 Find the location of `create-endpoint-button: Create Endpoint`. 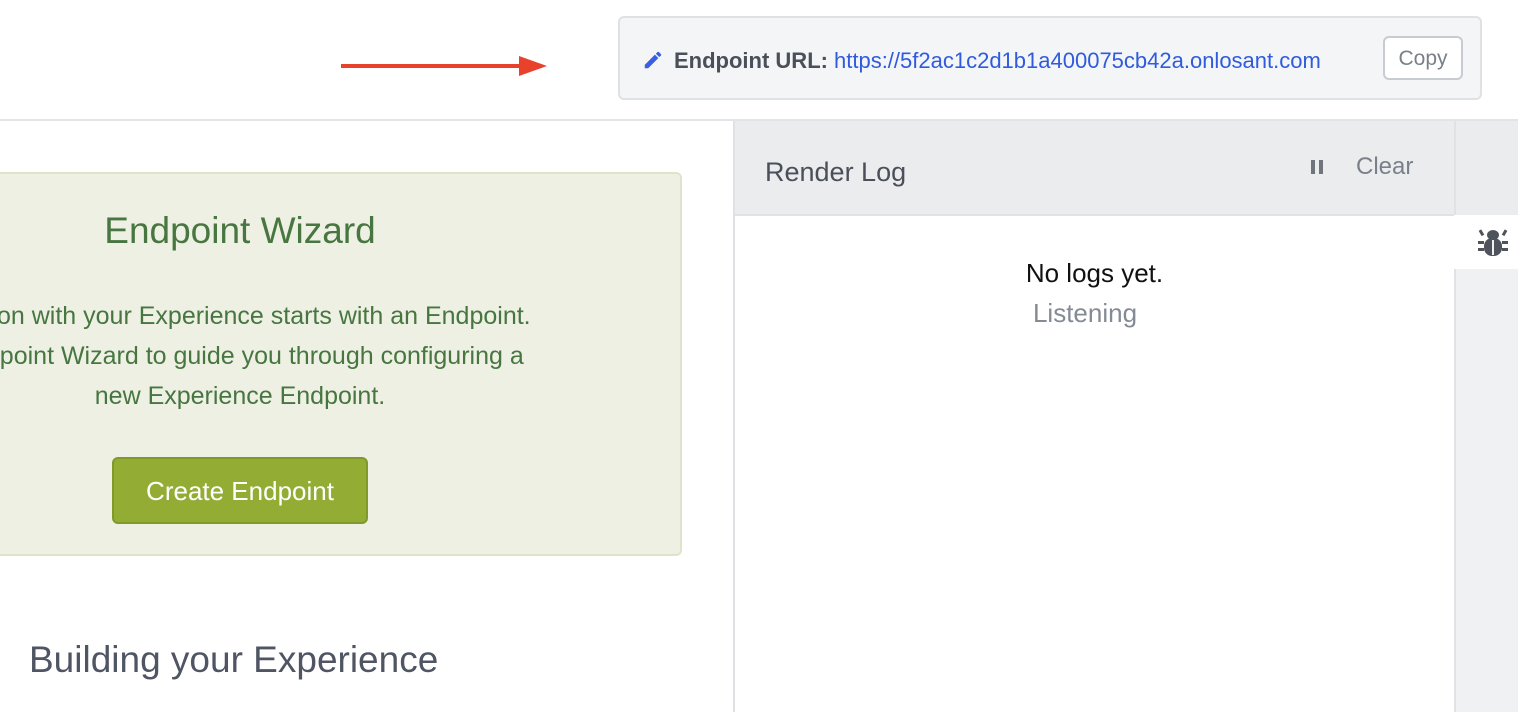

create-endpoint-button: Create Endpoint is located at coordinates (240, 490).